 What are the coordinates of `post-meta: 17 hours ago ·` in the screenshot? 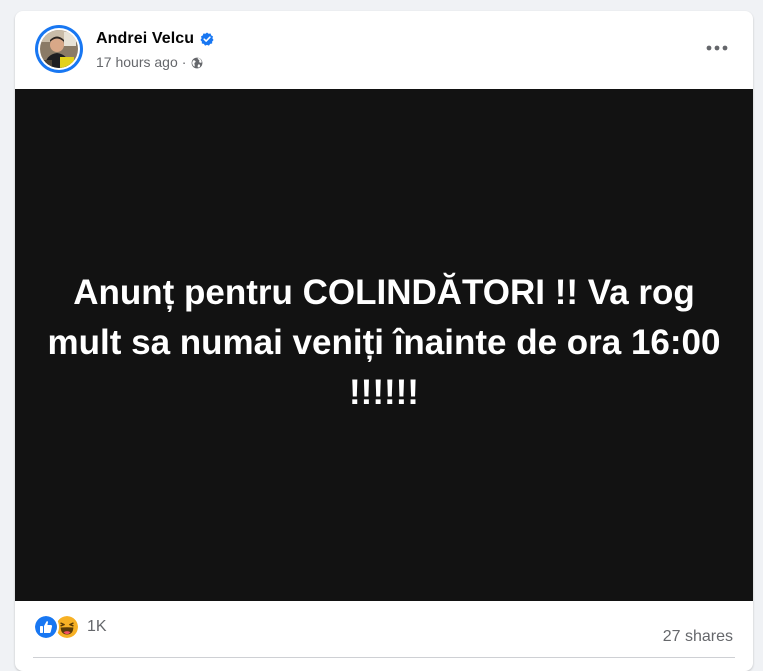 It's located at (149, 62).